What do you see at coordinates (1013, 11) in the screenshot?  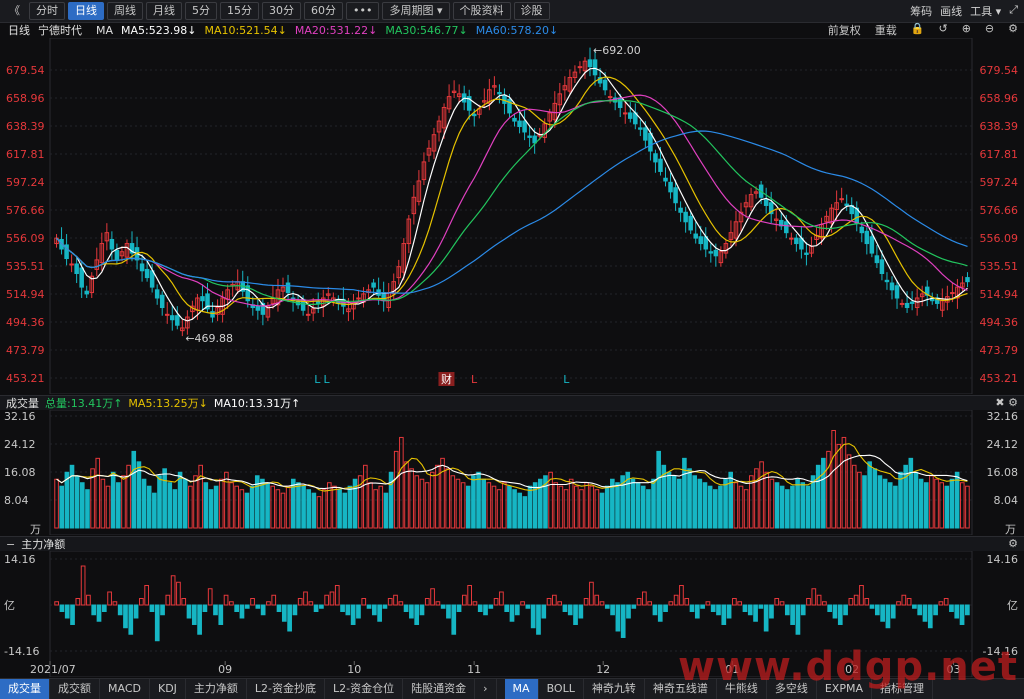 I see `expand-icon: ⤢` at bounding box center [1013, 11].